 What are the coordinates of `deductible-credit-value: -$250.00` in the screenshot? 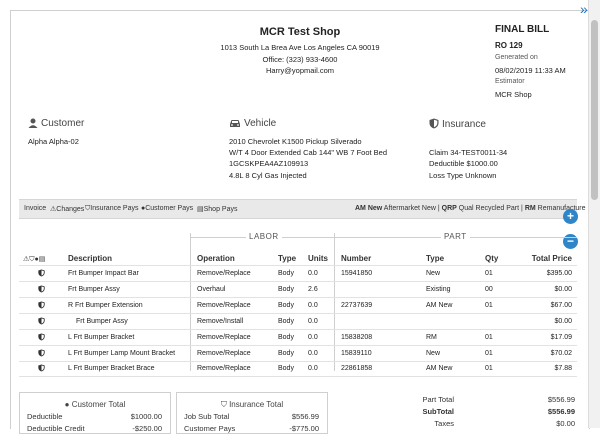 It's located at (147, 428).